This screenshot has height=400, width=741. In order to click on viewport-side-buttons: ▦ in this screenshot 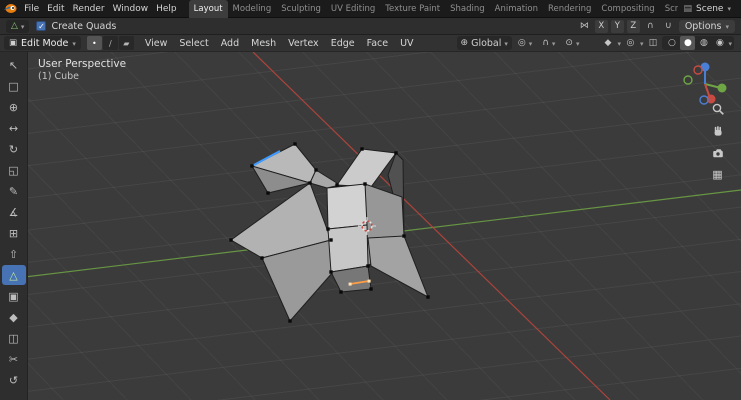, I will do `click(717, 141)`.